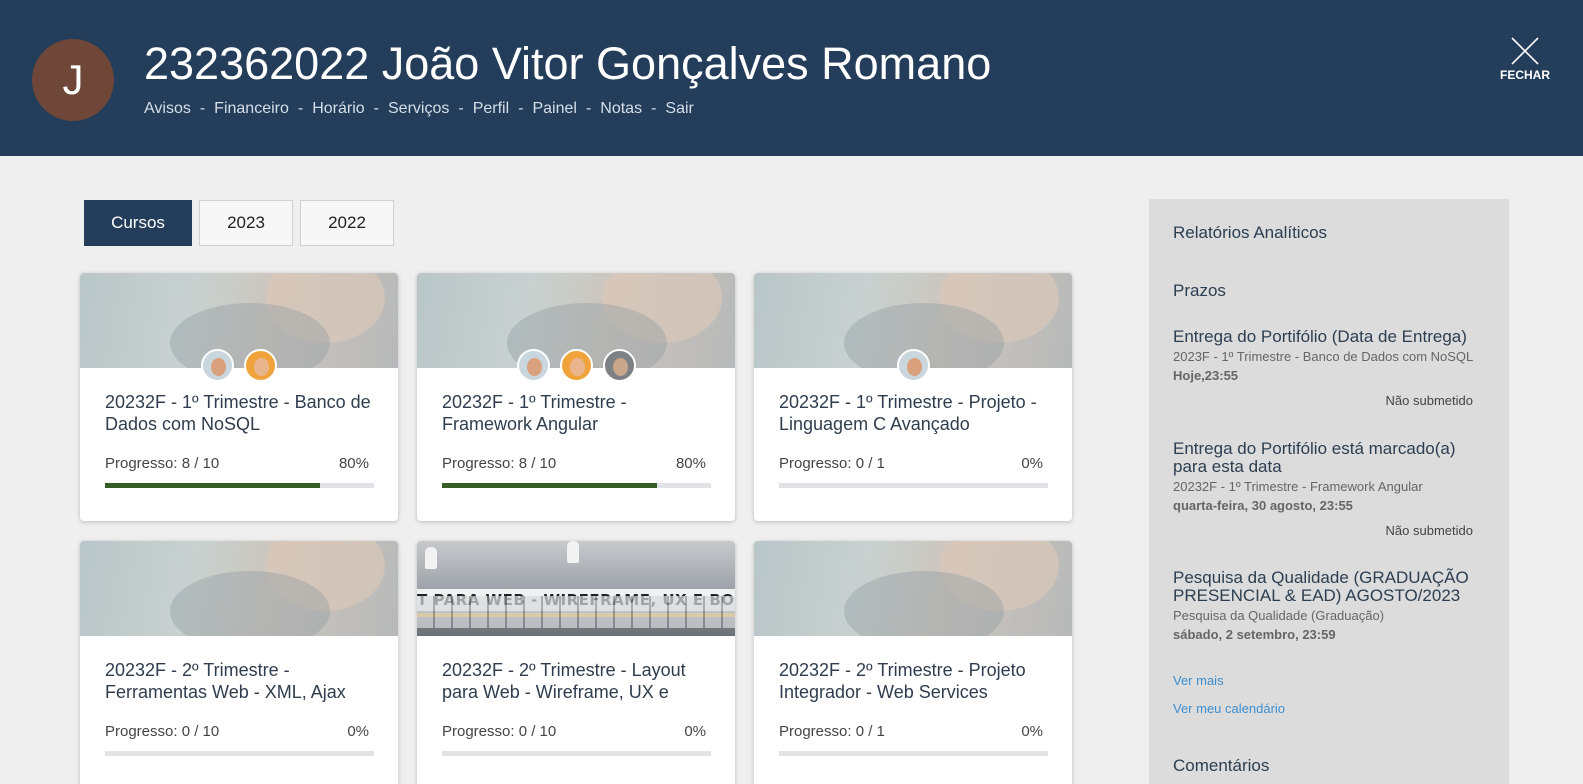  I want to click on tab-cursos: Cursos, so click(138, 223).